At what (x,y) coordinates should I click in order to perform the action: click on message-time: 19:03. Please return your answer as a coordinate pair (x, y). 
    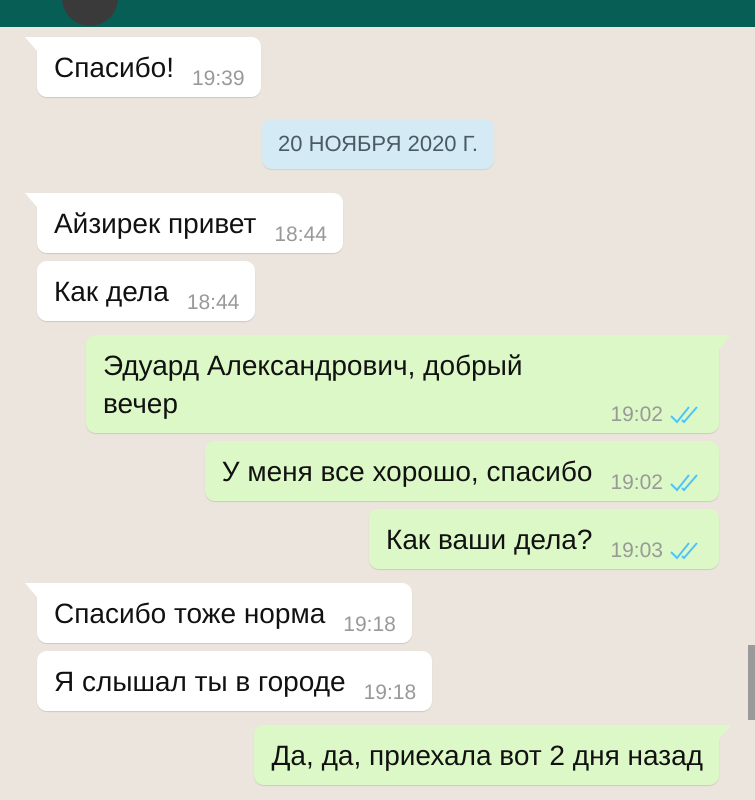
    Looking at the image, I should click on (636, 551).